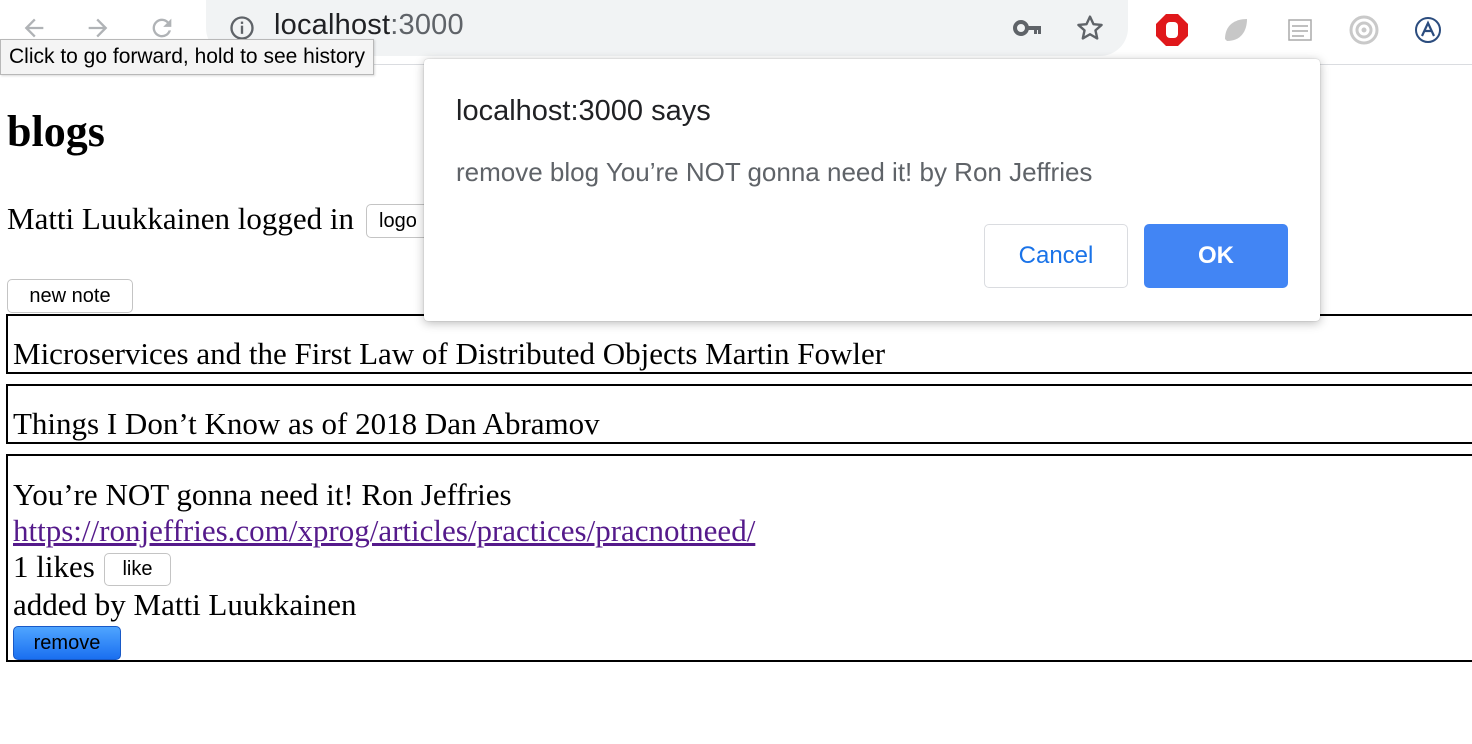 The height and width of the screenshot is (744, 1472). Describe the element at coordinates (1056, 256) in the screenshot. I see `cancel-button: Cancel` at that location.